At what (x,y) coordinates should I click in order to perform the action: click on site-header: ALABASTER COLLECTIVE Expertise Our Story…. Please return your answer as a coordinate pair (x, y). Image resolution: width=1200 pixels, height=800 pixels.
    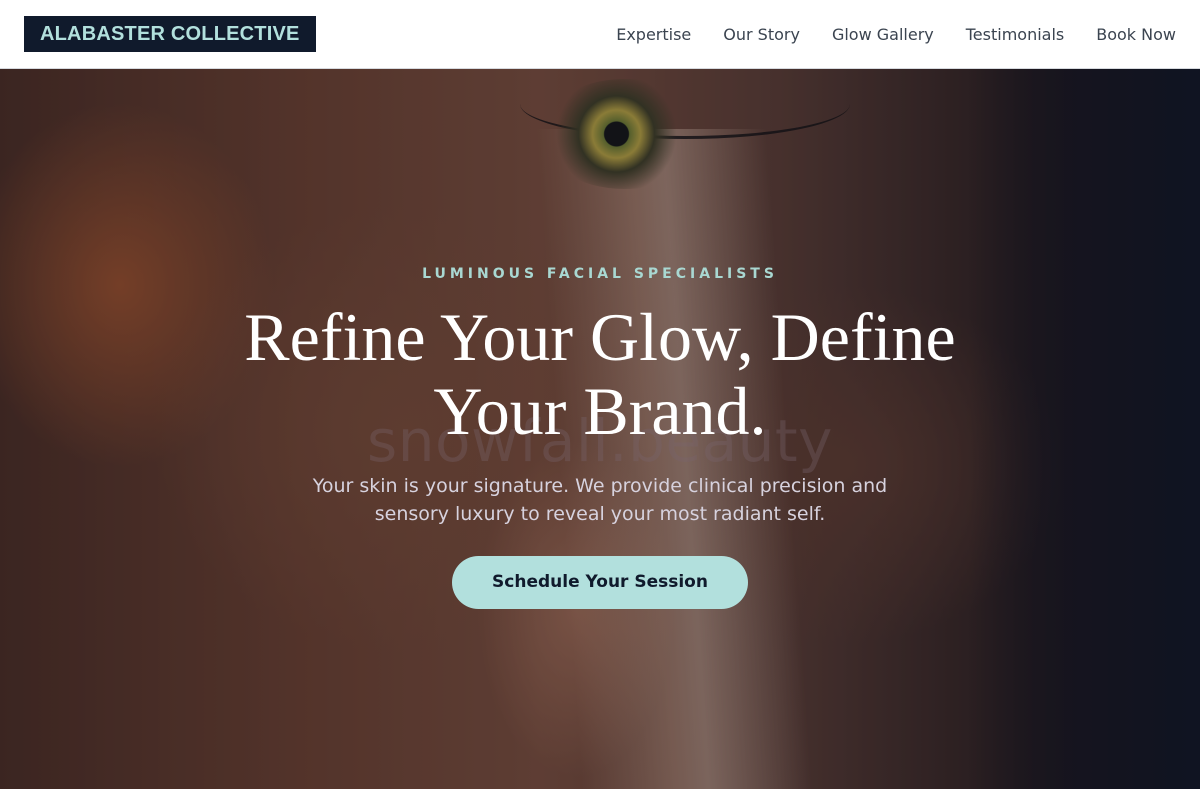
    Looking at the image, I should click on (600, 34).